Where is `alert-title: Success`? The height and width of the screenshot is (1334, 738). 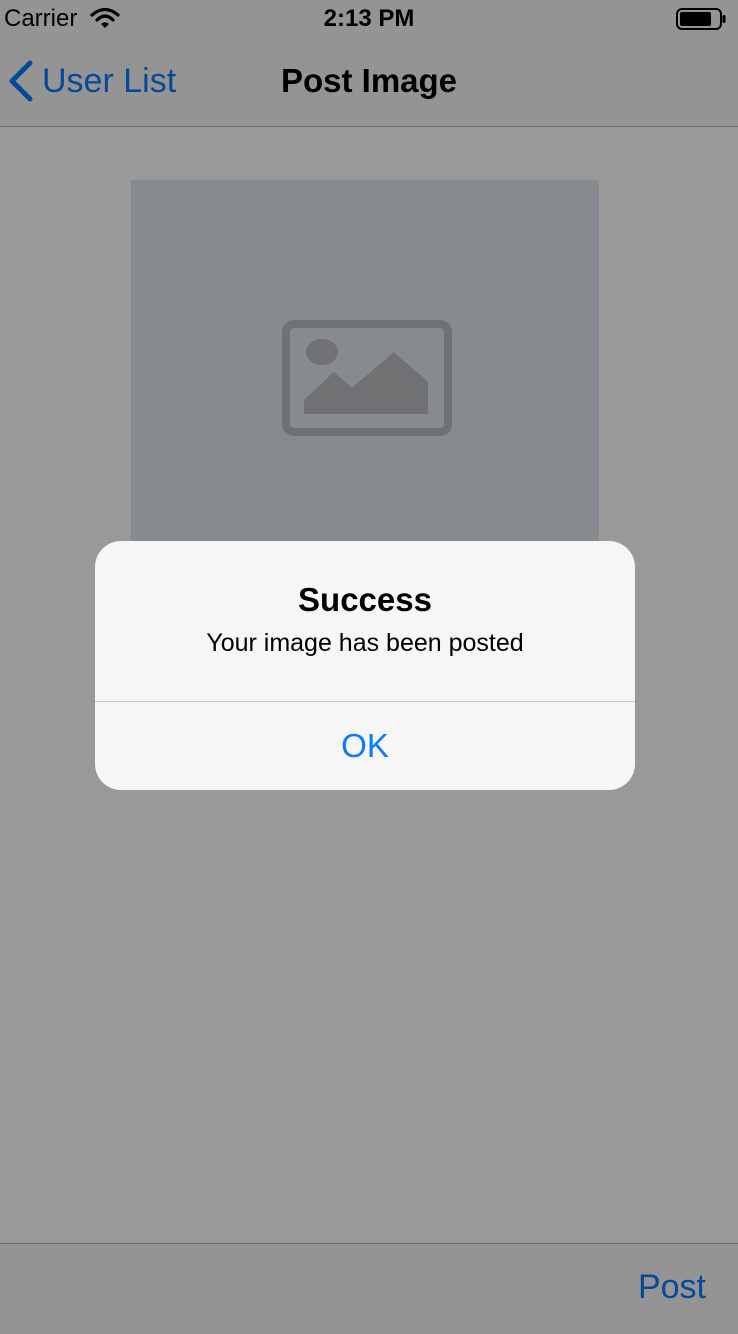
alert-title: Success is located at coordinates (365, 599).